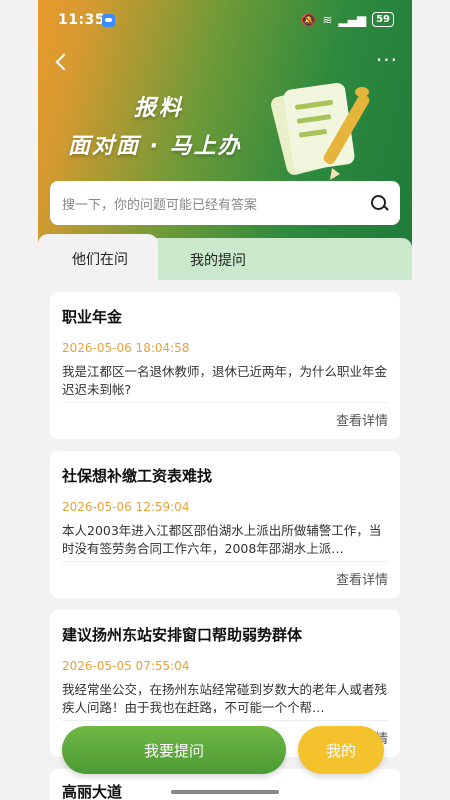  Describe the element at coordinates (92, 317) in the screenshot. I see `question-title: 职业年金` at that location.